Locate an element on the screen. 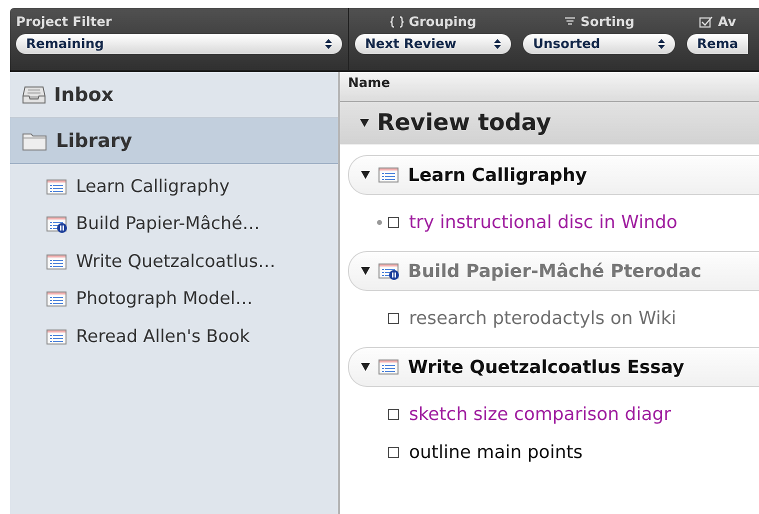  folder-icon is located at coordinates (35, 140).